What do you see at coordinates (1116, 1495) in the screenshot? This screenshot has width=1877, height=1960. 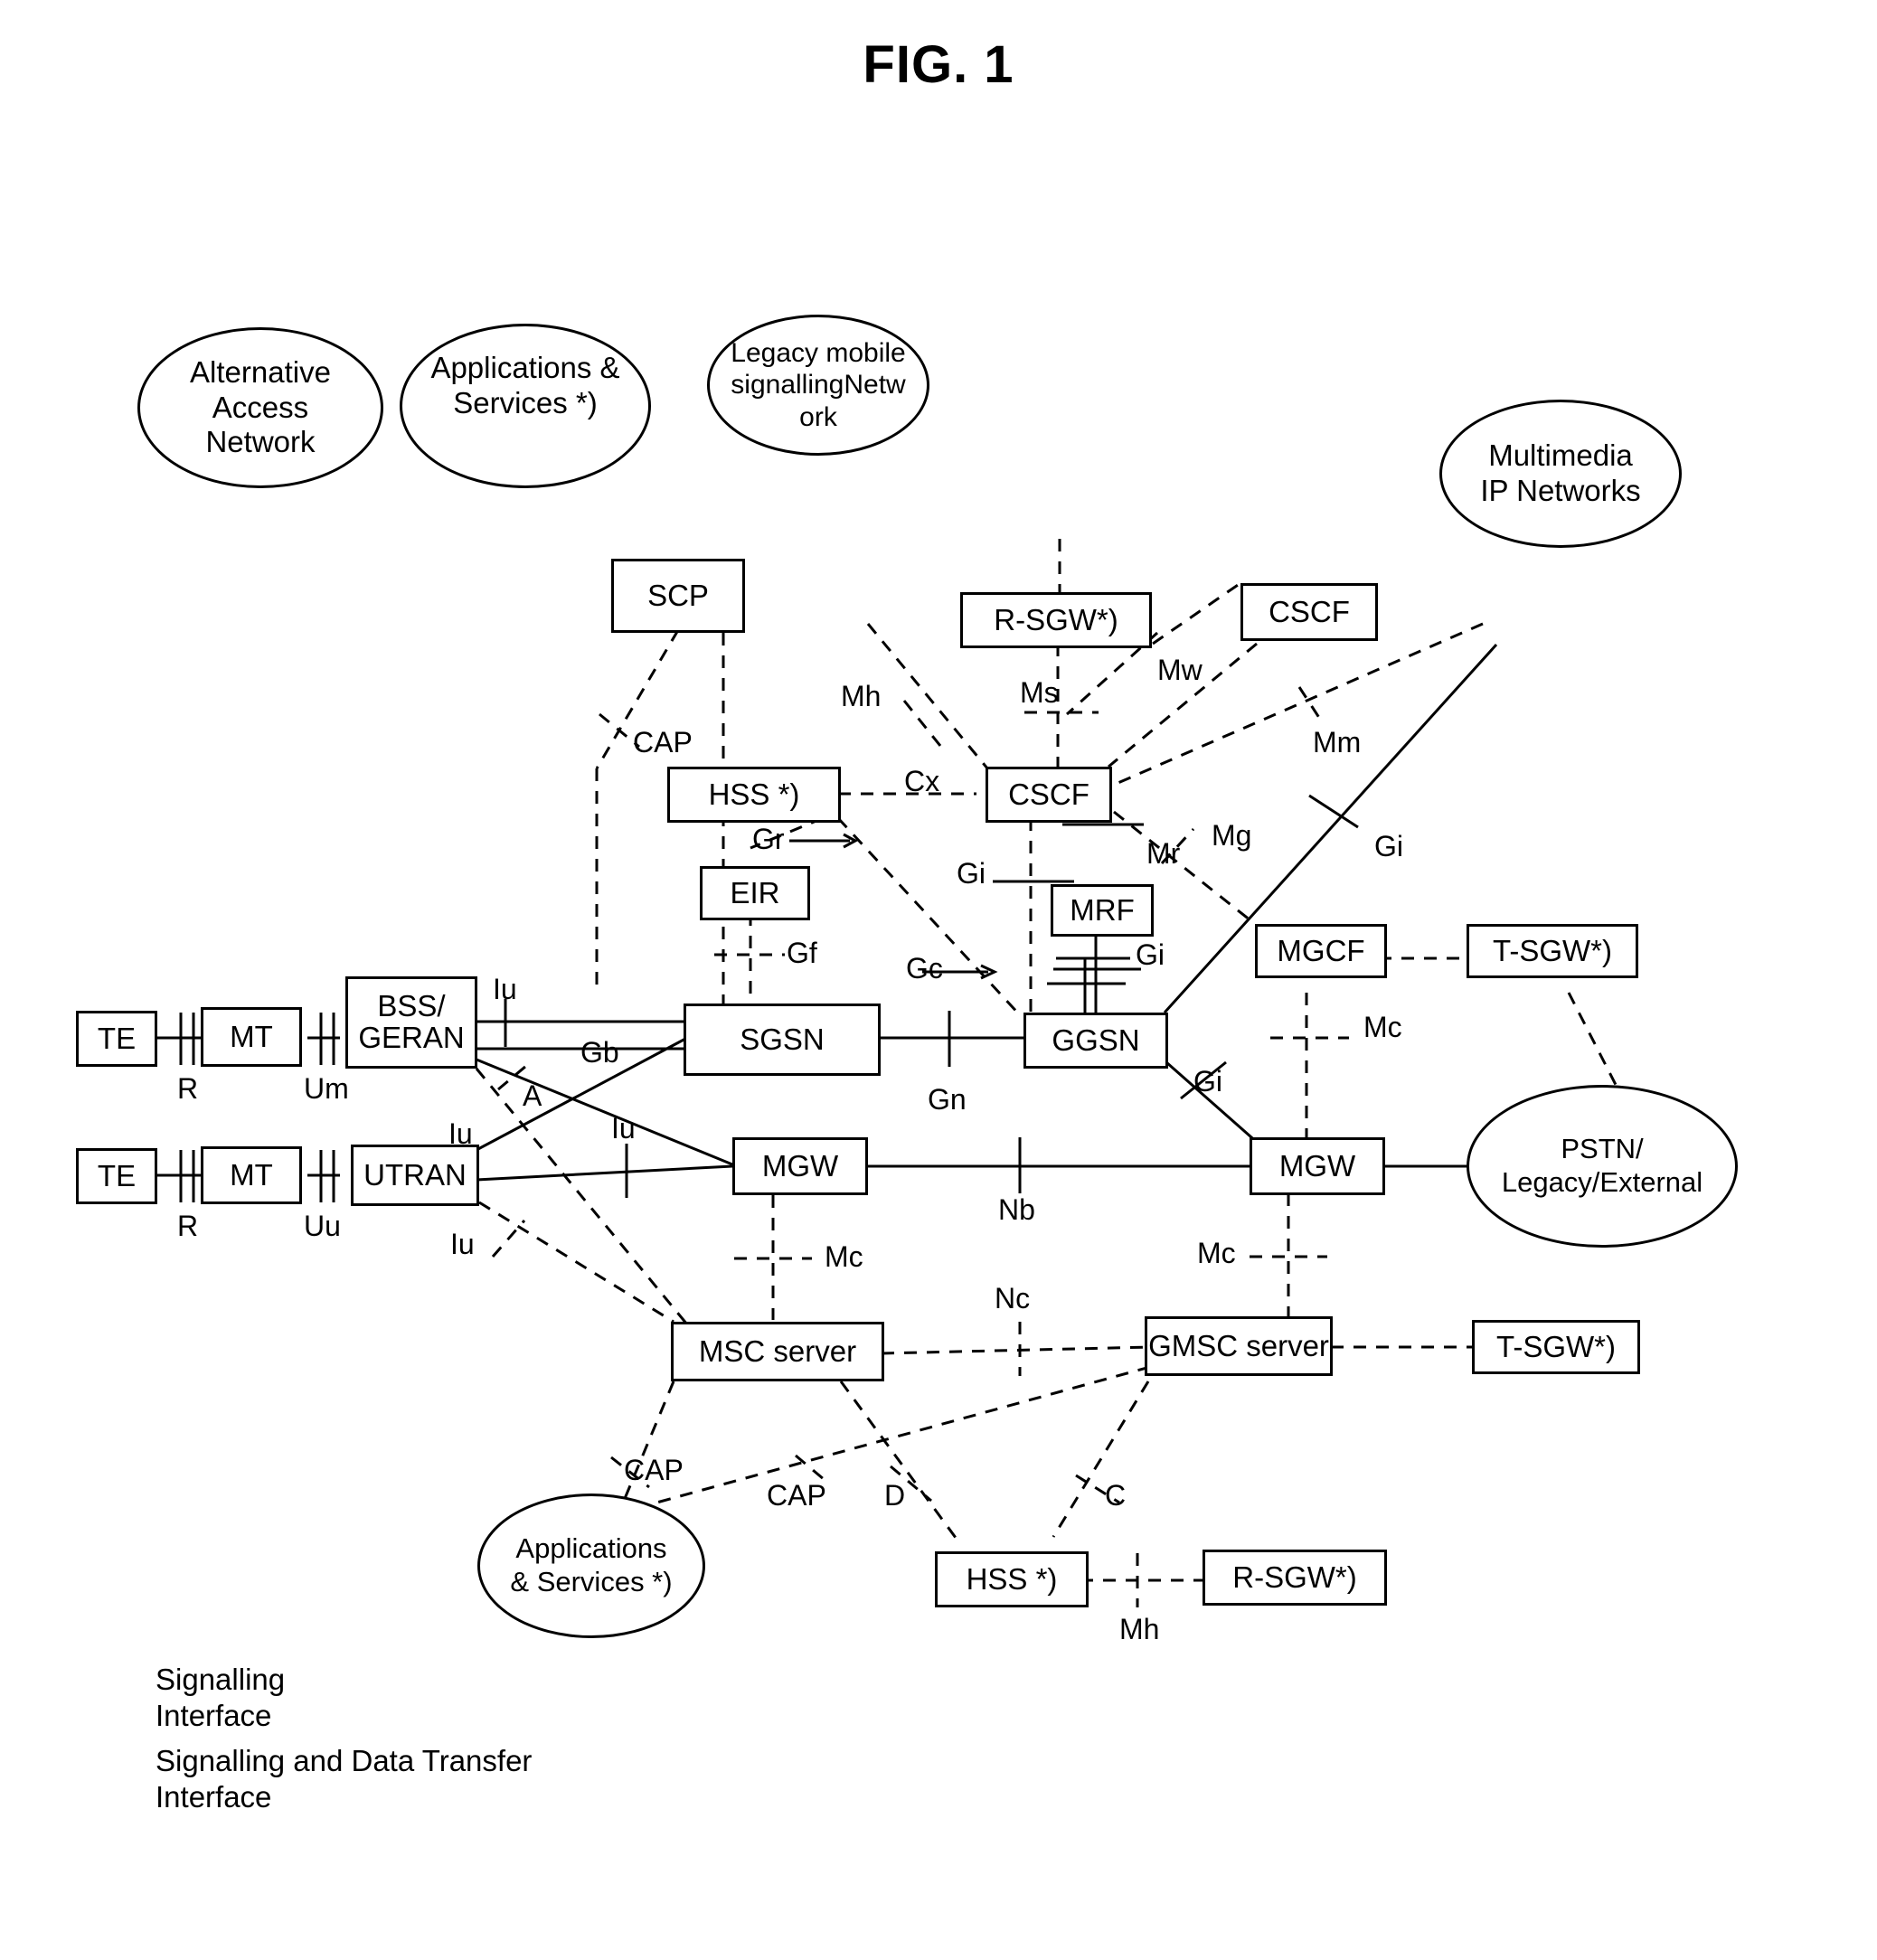 I see `label-c: C` at bounding box center [1116, 1495].